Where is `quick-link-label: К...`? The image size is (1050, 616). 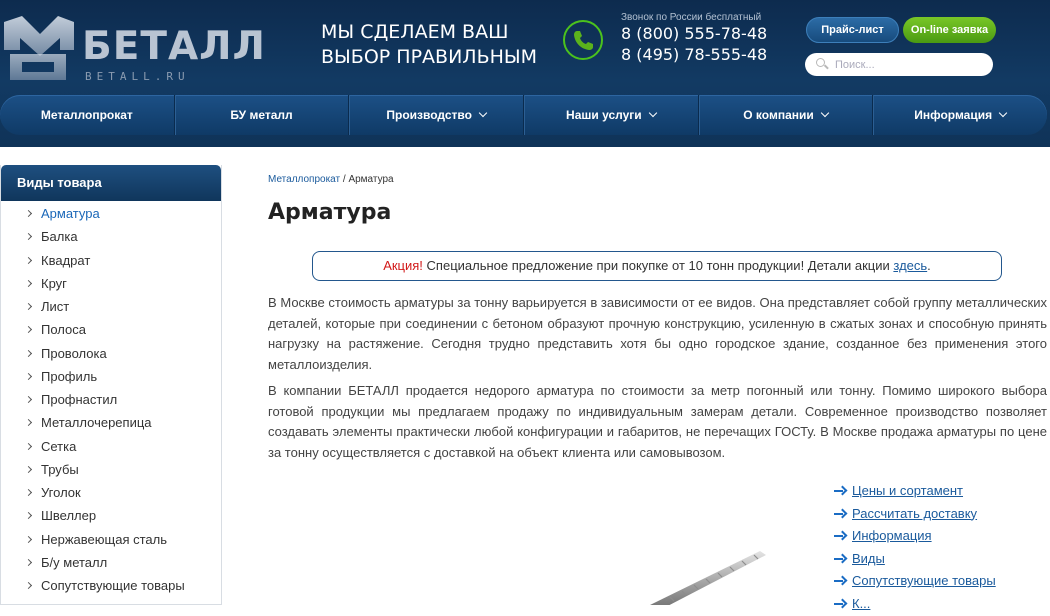
quick-link-label: К... is located at coordinates (861, 603).